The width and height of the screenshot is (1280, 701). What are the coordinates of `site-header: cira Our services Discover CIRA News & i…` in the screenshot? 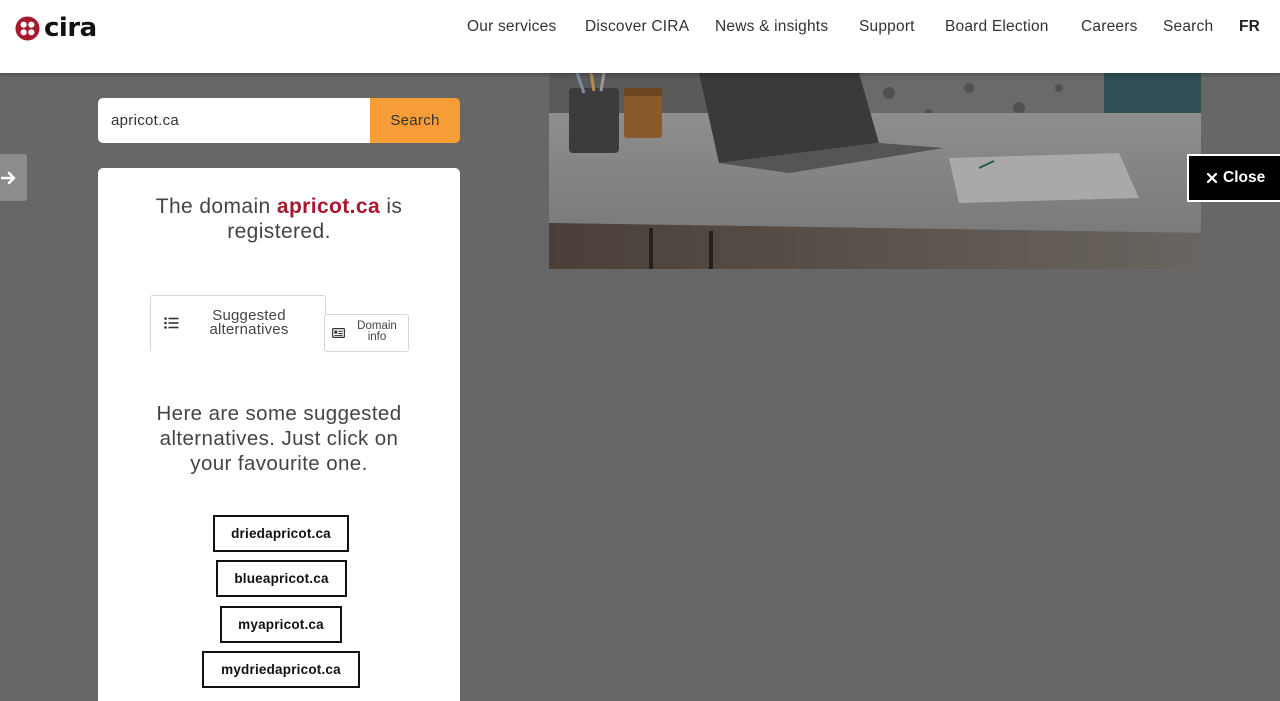 It's located at (640, 36).